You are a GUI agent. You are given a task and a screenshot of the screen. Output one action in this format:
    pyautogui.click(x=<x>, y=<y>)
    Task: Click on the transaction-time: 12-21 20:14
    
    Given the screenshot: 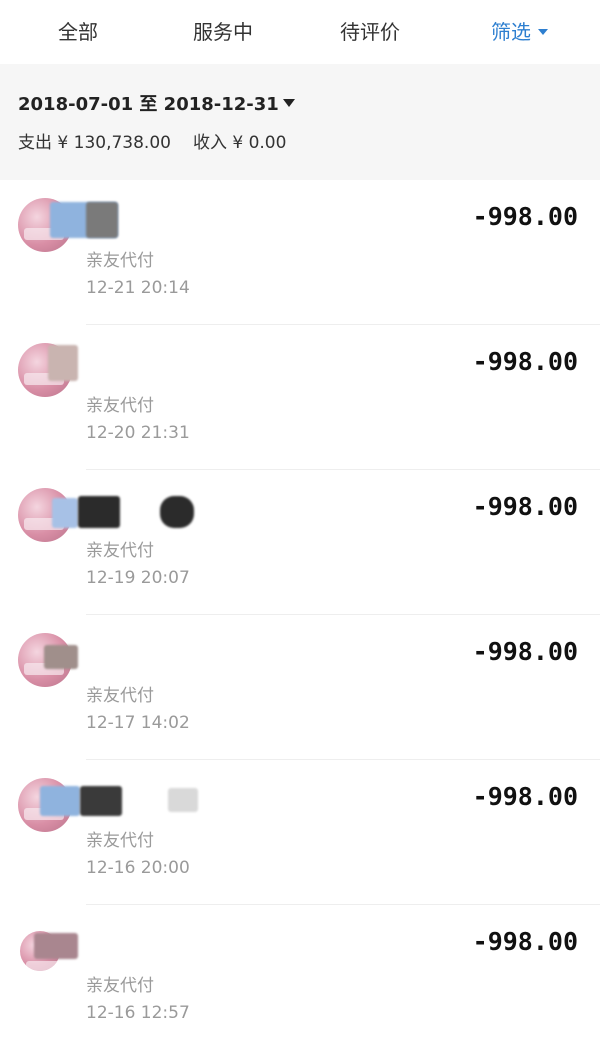 What is the action you would take?
    pyautogui.click(x=138, y=288)
    